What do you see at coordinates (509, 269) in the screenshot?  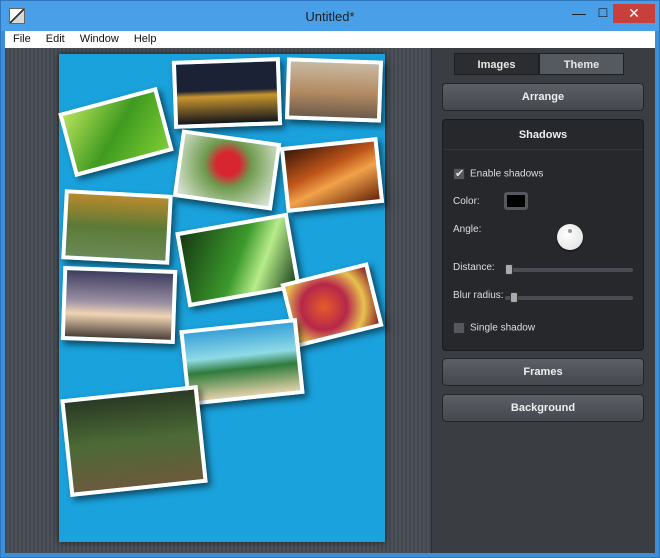 I see `distance-slider-thumb` at bounding box center [509, 269].